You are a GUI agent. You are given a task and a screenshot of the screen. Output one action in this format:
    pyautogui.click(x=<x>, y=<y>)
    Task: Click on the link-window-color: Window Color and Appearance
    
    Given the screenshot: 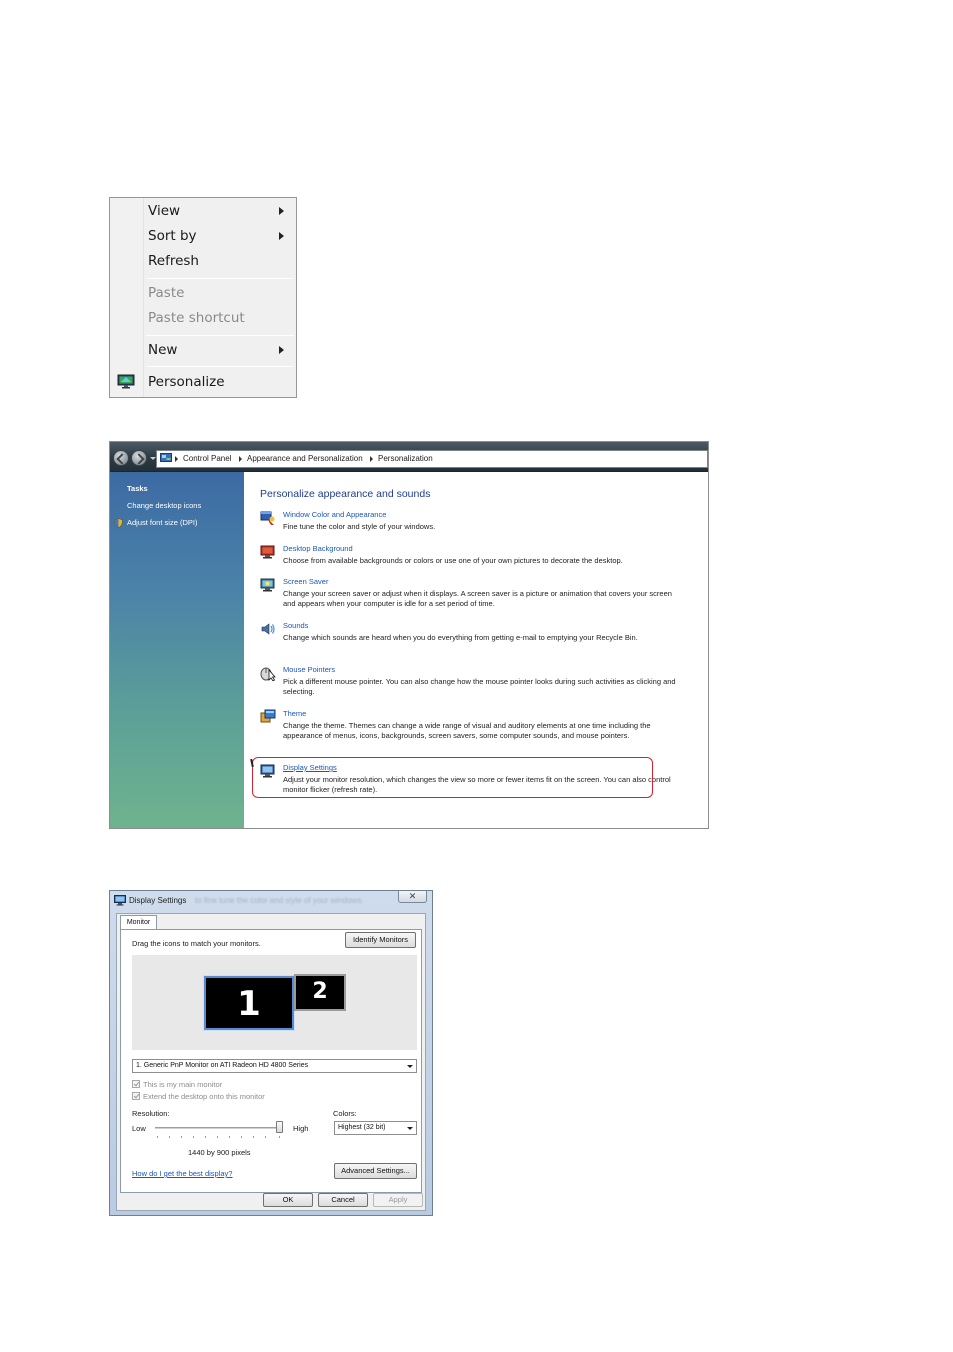 What is the action you would take?
    pyautogui.click(x=334, y=514)
    